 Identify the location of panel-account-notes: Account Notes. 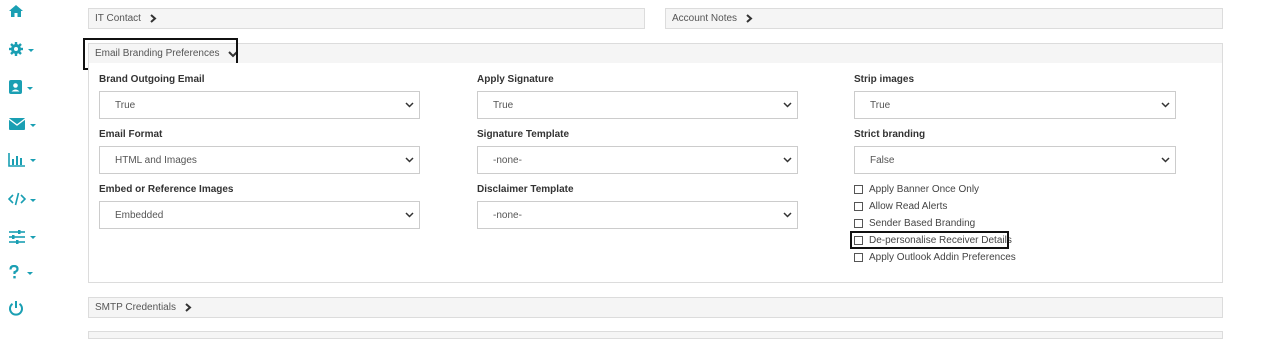
(944, 18).